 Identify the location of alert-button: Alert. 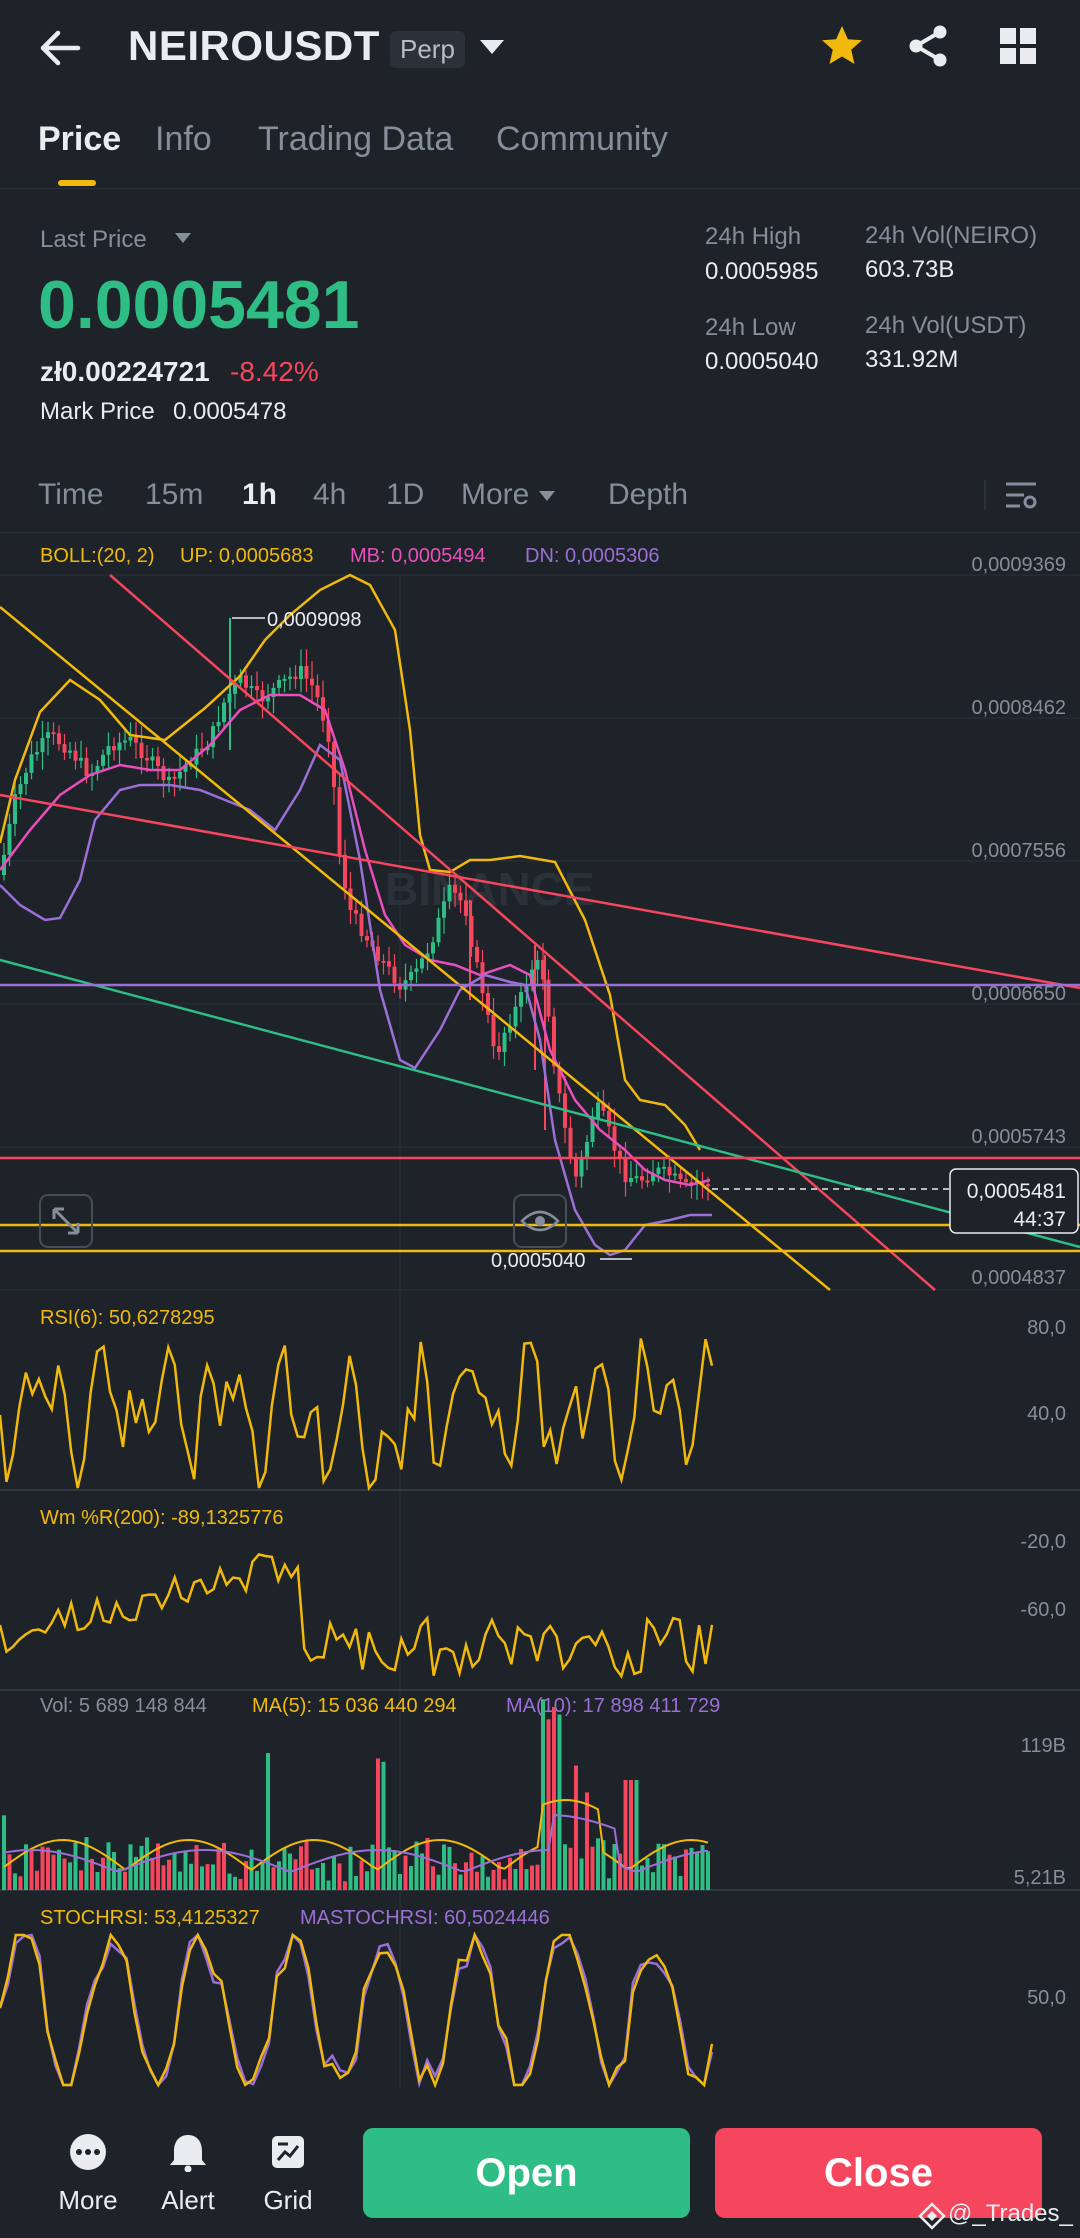
(188, 2174).